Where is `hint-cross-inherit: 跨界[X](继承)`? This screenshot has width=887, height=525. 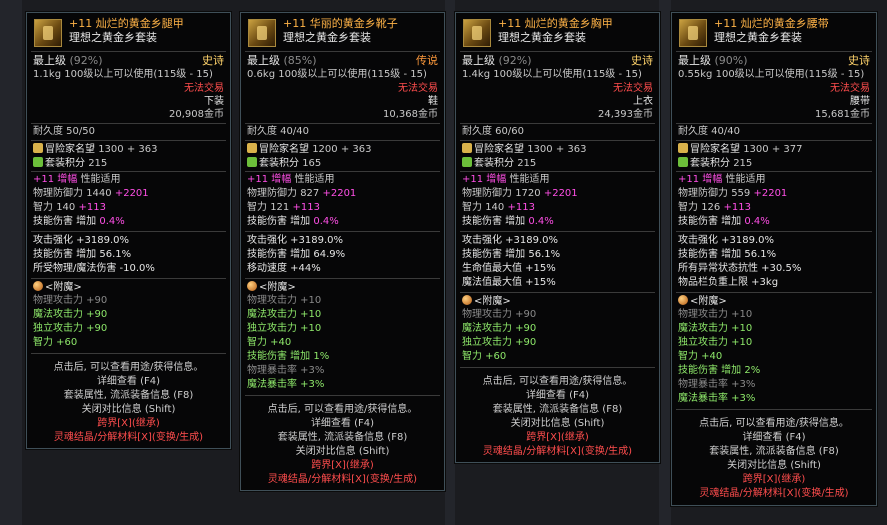 hint-cross-inherit: 跨界[X](继承) is located at coordinates (128, 423).